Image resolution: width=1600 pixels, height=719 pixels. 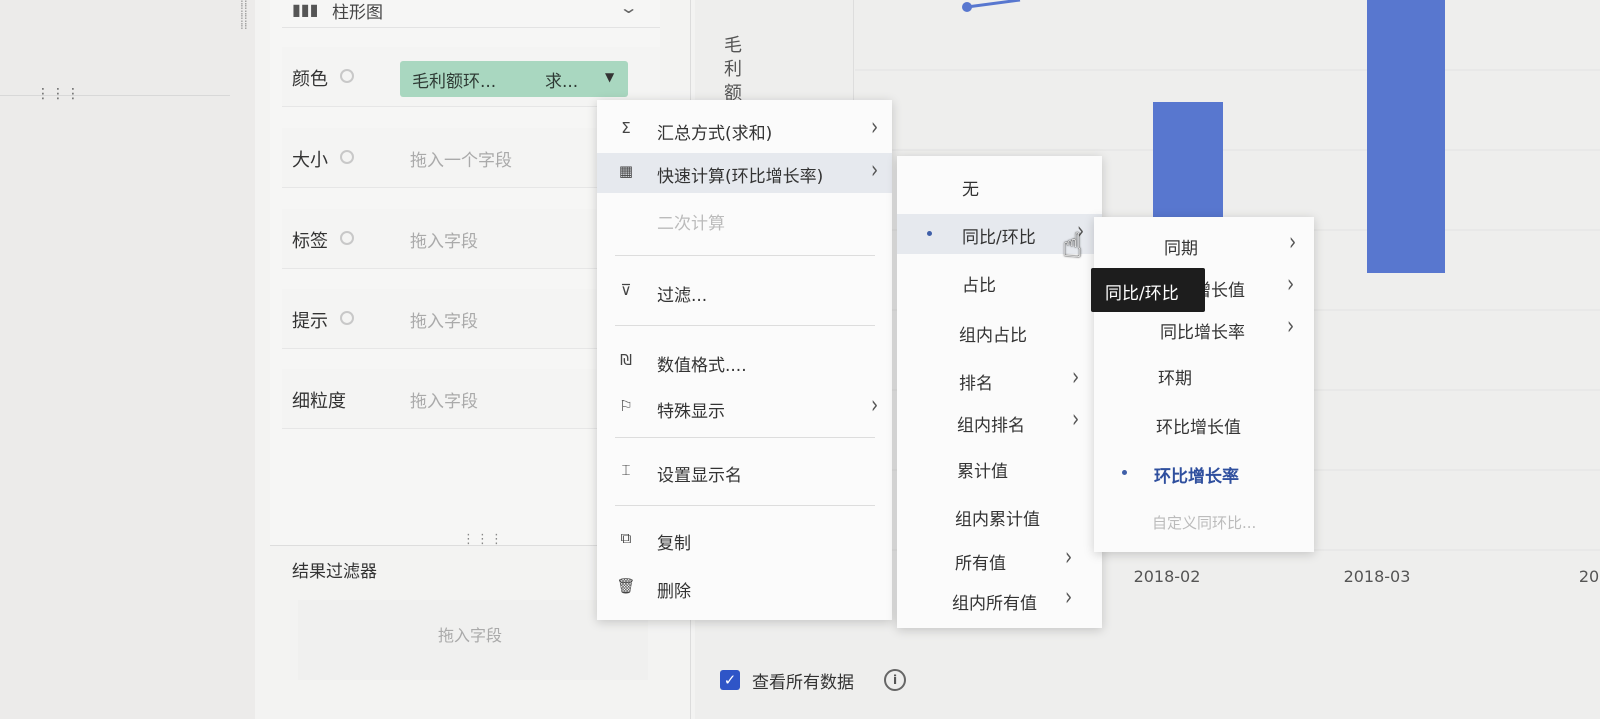 I want to click on menu-item-secondary-calc: 二次计算, so click(x=691, y=224).